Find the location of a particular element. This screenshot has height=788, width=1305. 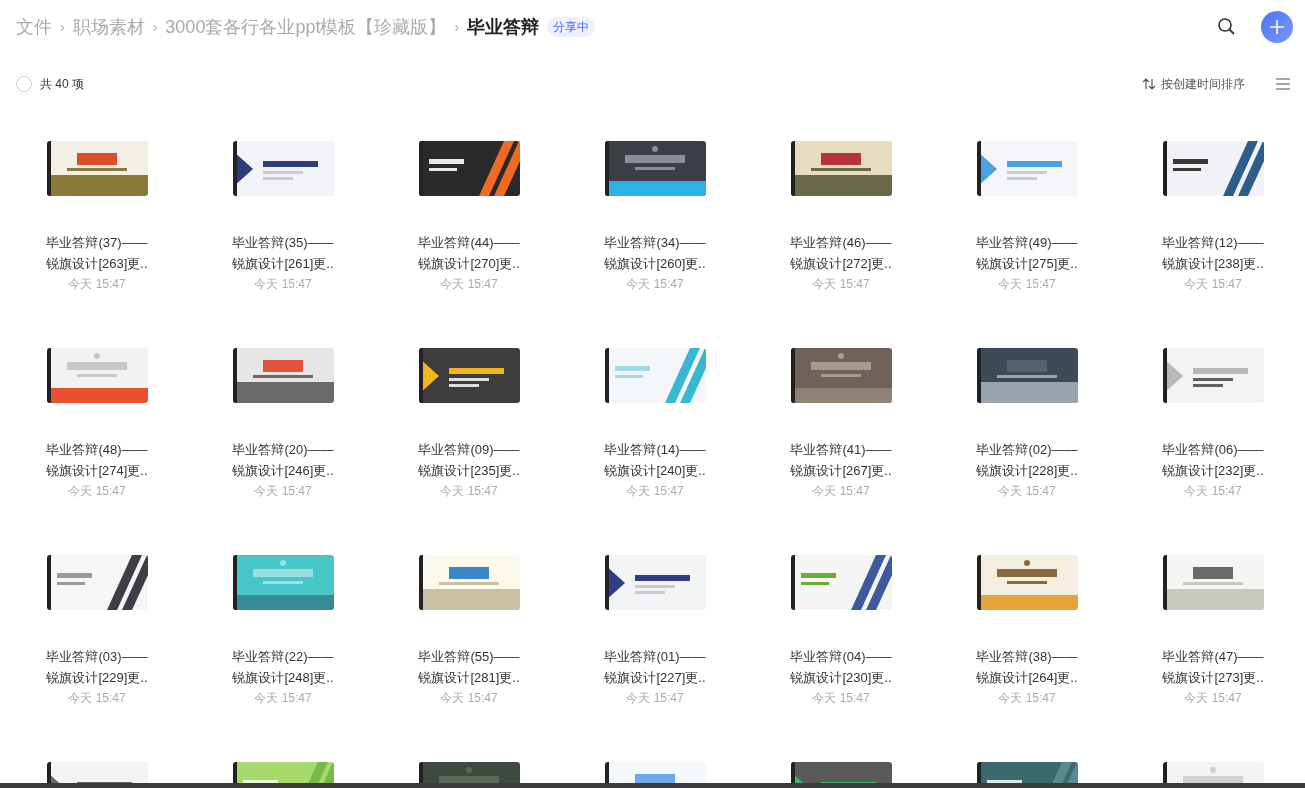

file-name: 毕业答辩(12)—— 锐旗设计[238]更.. is located at coordinates (1213, 253).